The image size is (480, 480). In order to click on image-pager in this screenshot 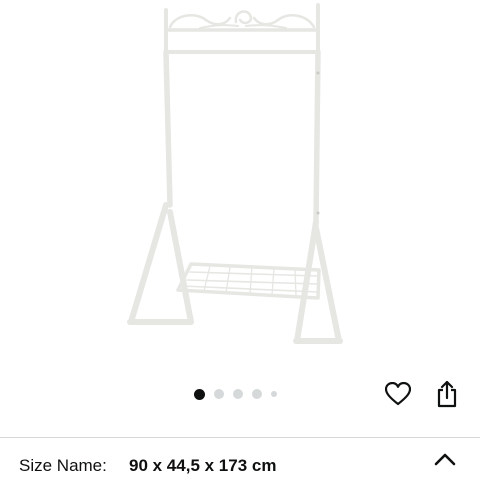, I will do `click(235, 394)`.